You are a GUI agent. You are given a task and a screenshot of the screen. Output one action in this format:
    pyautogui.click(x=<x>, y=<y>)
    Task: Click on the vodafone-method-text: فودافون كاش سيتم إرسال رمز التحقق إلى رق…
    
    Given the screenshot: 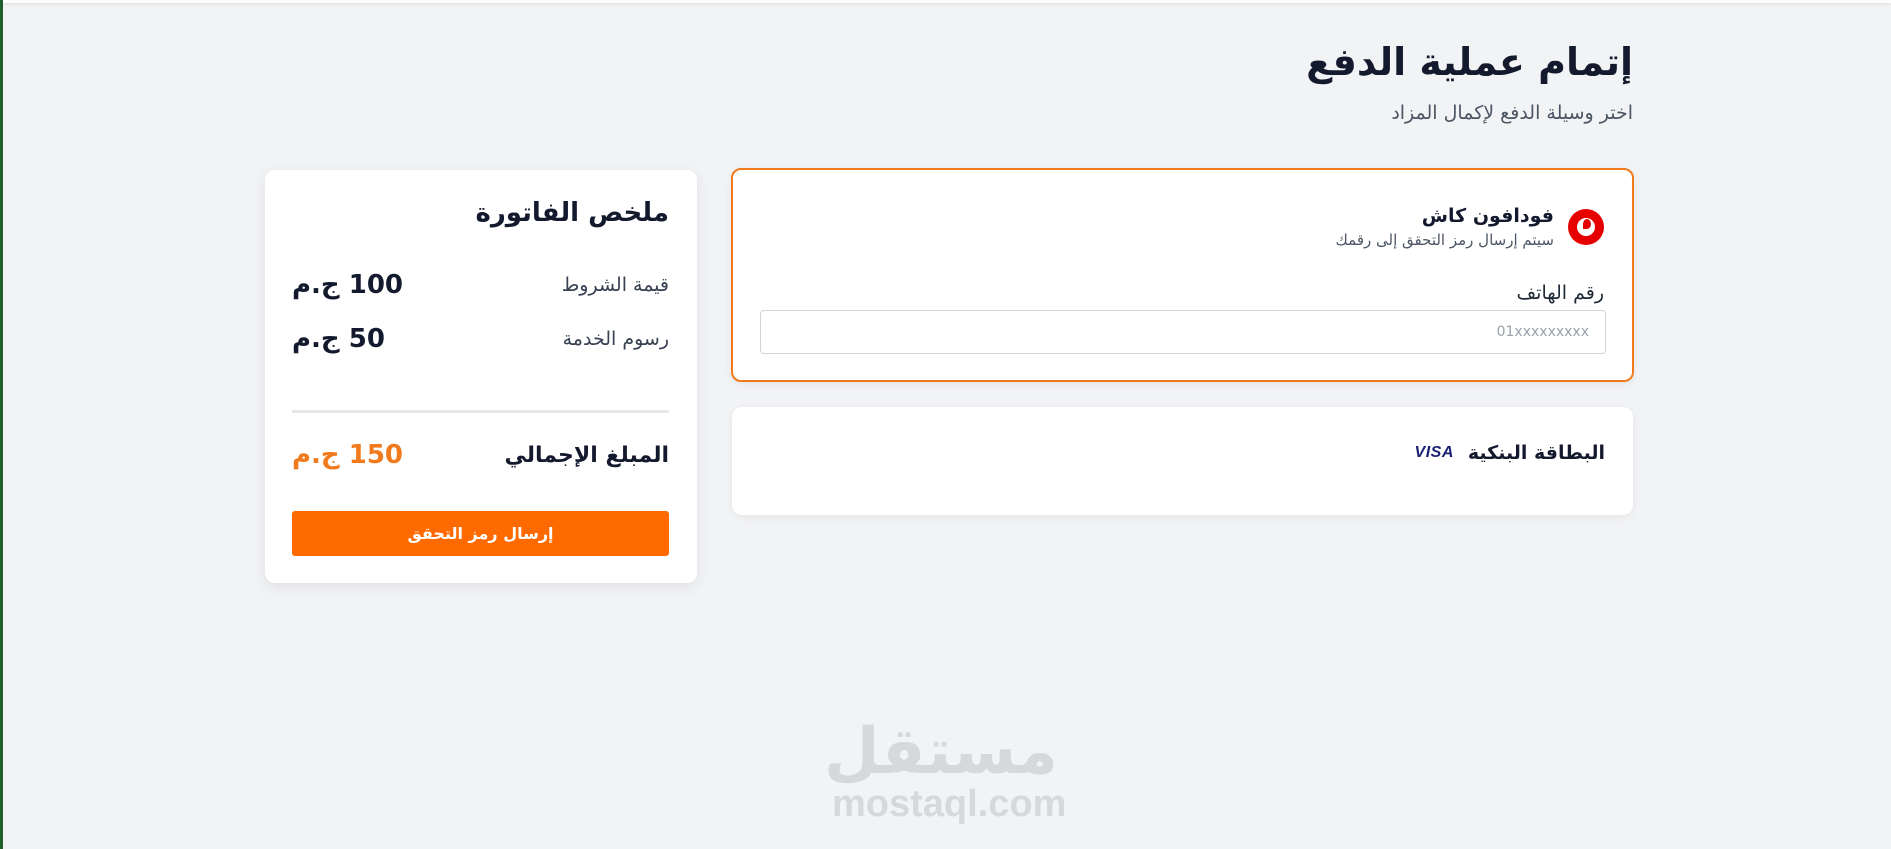 What is the action you would take?
    pyautogui.click(x=1445, y=227)
    